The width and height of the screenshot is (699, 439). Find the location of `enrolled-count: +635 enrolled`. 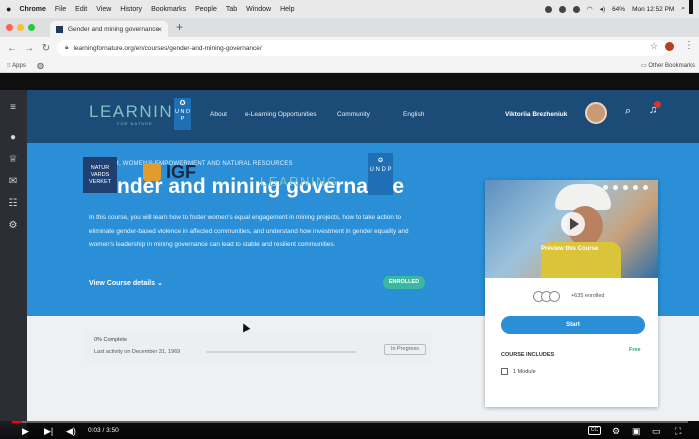

enrolled-count: +635 enrolled is located at coordinates (588, 296).